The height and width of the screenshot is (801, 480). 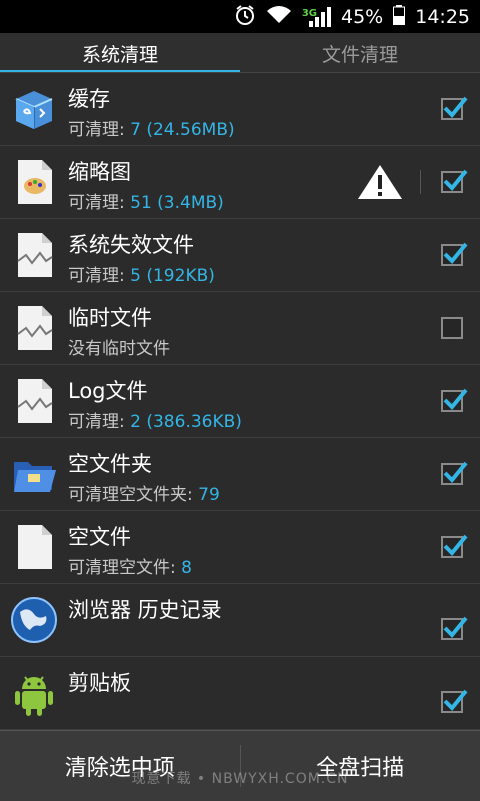 I want to click on item-subtitle: 可清理: 2 (386.36KB), so click(x=155, y=419).